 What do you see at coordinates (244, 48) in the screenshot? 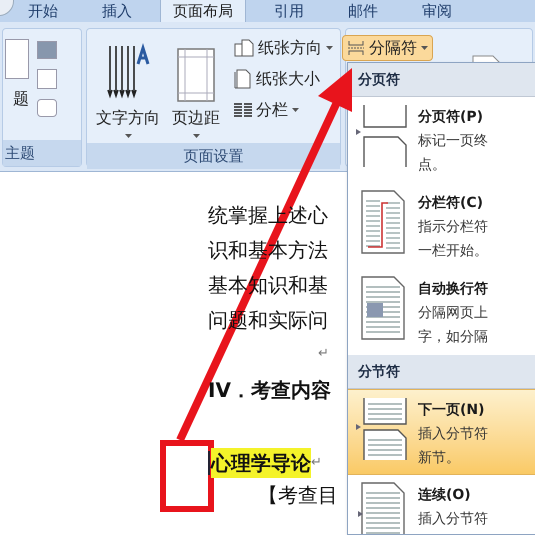
I see `page-orientation-icon` at bounding box center [244, 48].